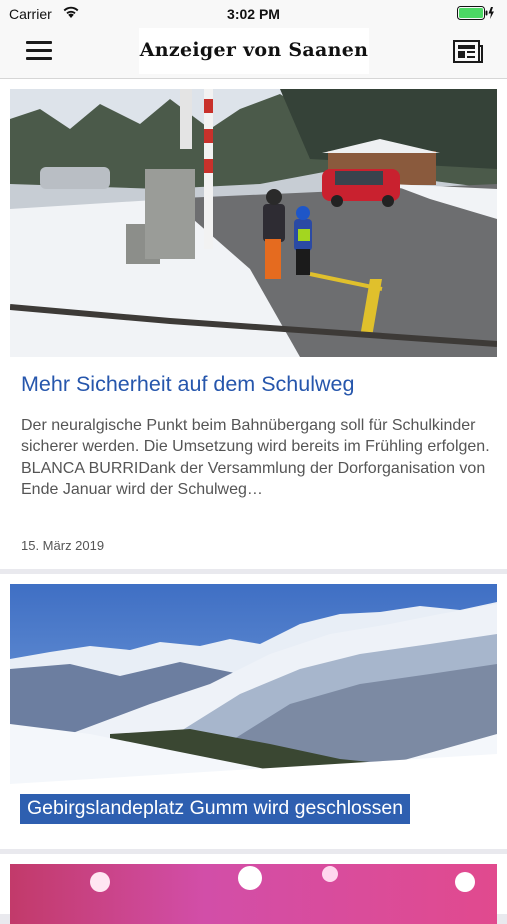  What do you see at coordinates (475, 13) in the screenshot?
I see `battery-icon` at bounding box center [475, 13].